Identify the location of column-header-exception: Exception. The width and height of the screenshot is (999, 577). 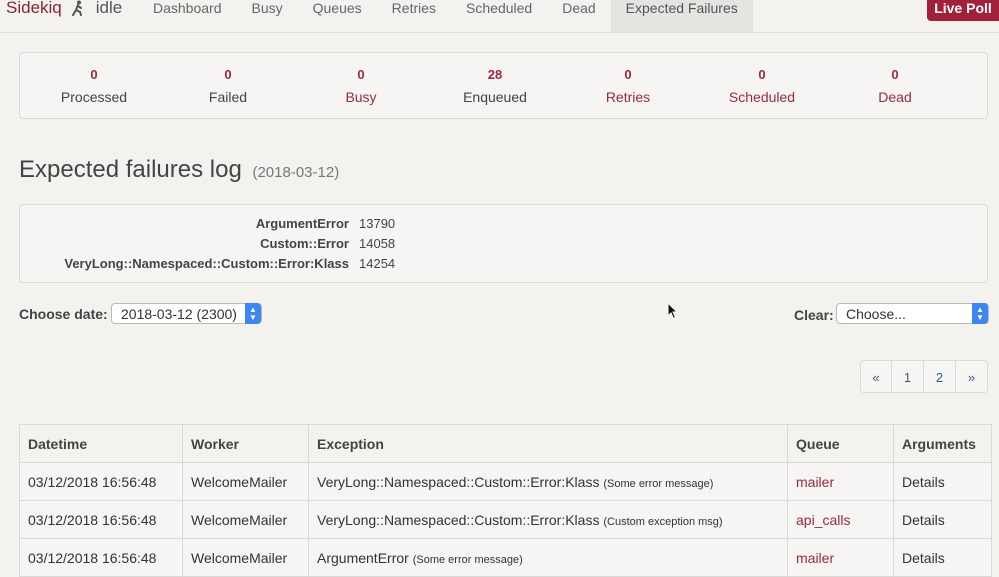
(548, 443).